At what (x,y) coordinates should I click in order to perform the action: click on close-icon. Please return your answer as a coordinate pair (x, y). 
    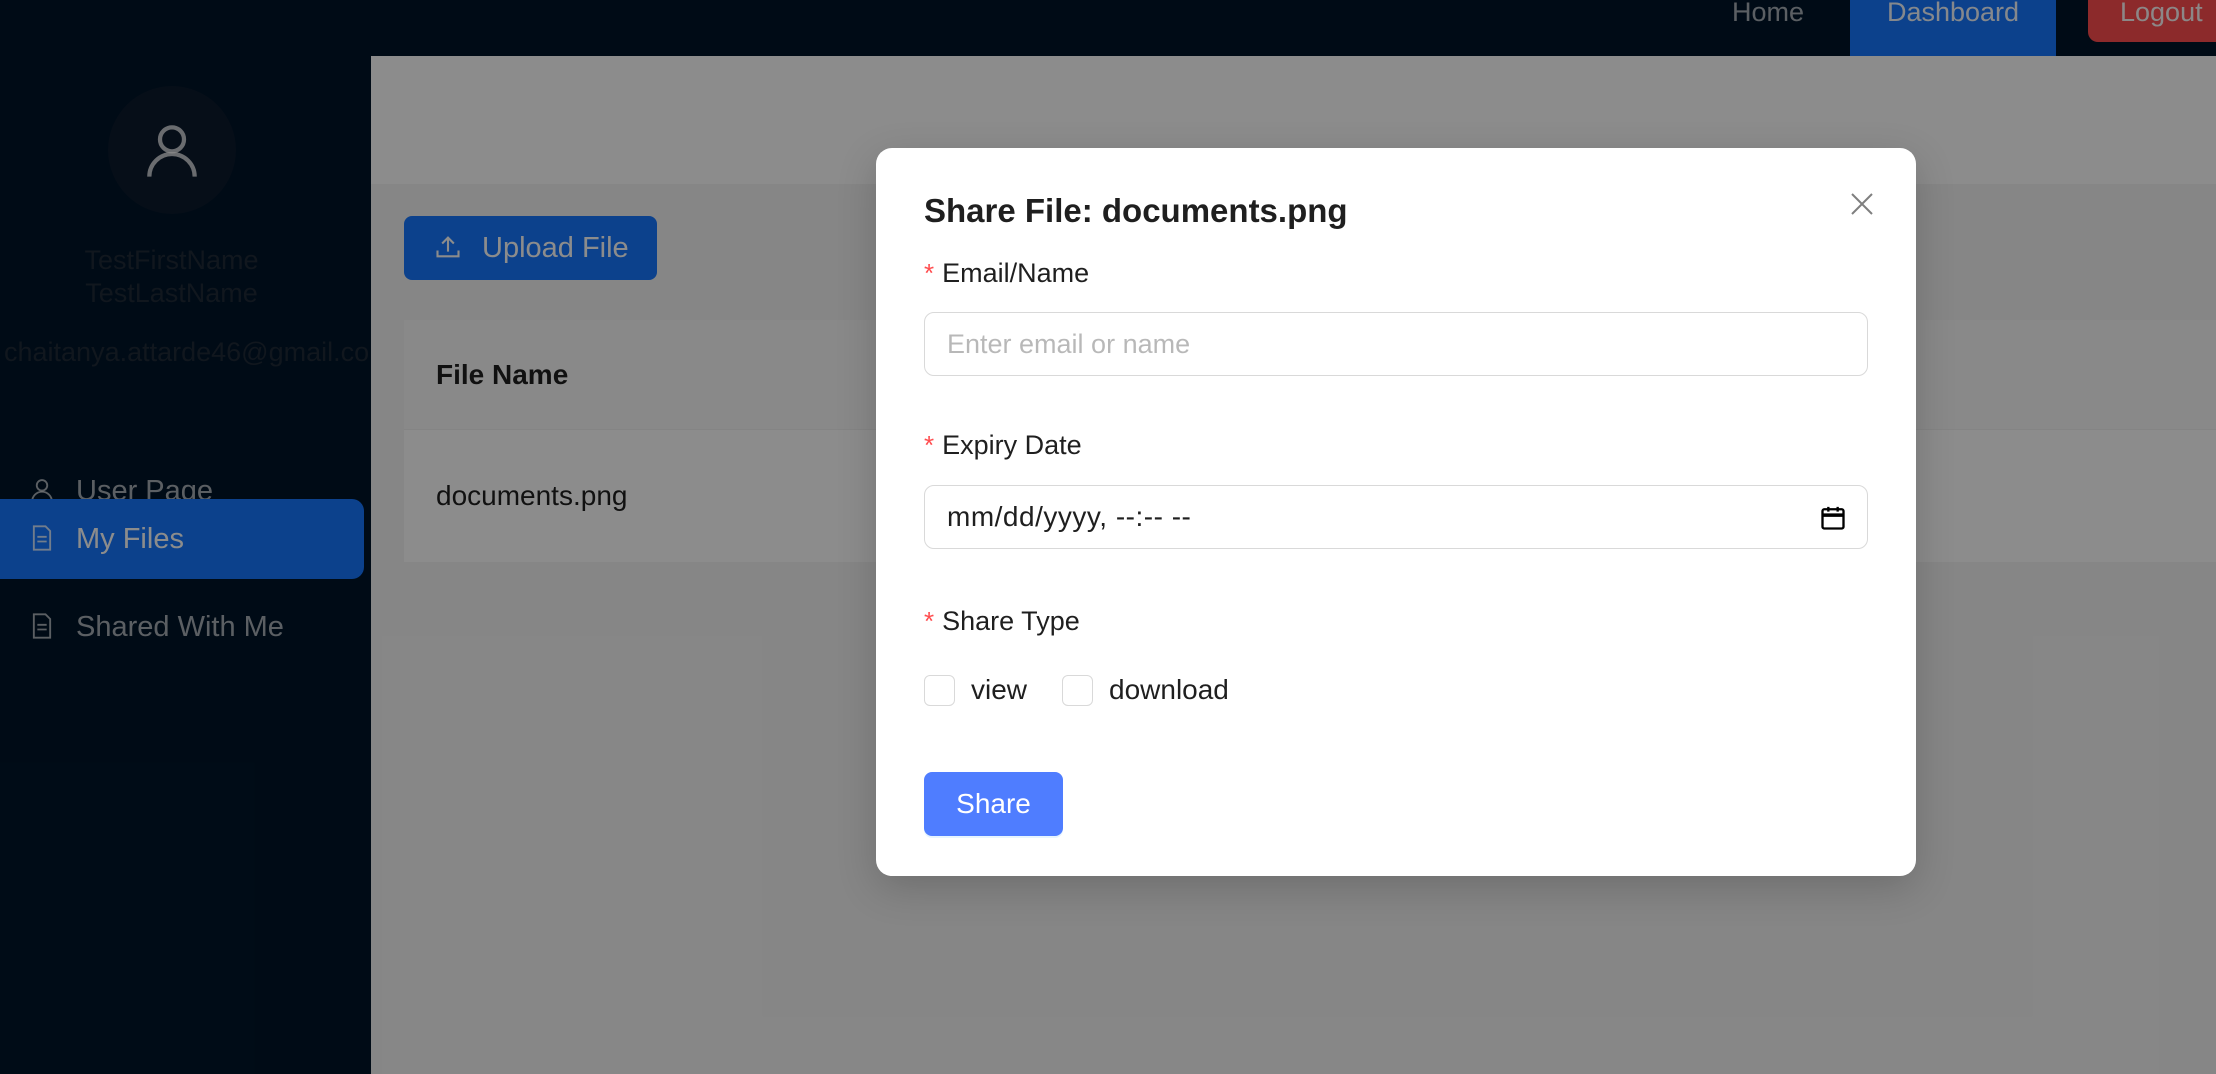
    Looking at the image, I should click on (1862, 204).